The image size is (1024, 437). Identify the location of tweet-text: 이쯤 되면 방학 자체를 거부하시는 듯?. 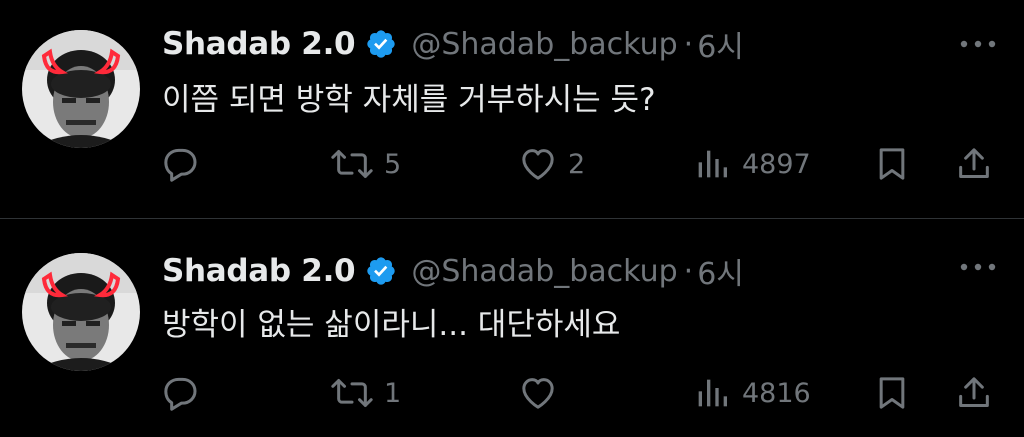
(409, 100).